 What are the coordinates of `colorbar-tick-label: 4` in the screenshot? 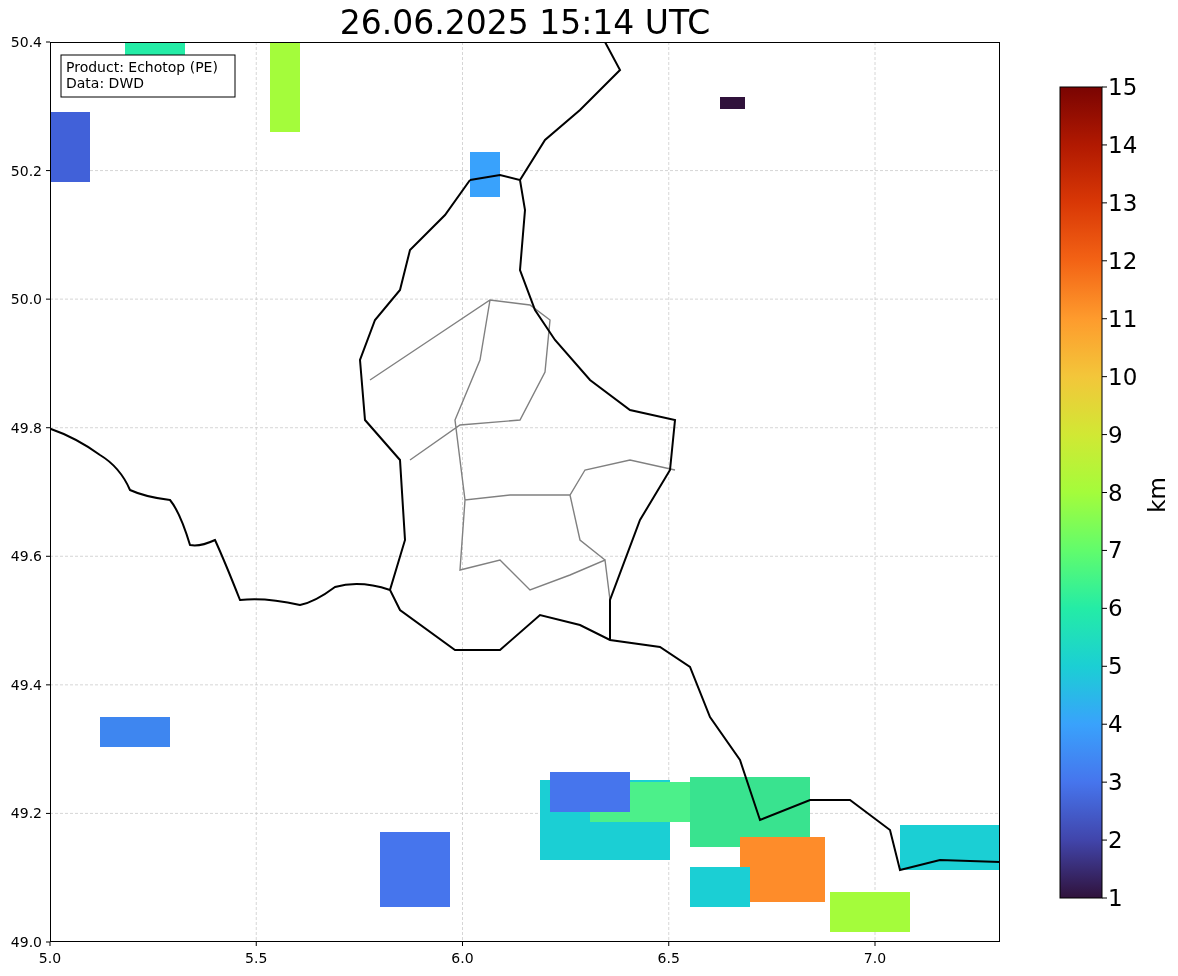 It's located at (1115, 724).